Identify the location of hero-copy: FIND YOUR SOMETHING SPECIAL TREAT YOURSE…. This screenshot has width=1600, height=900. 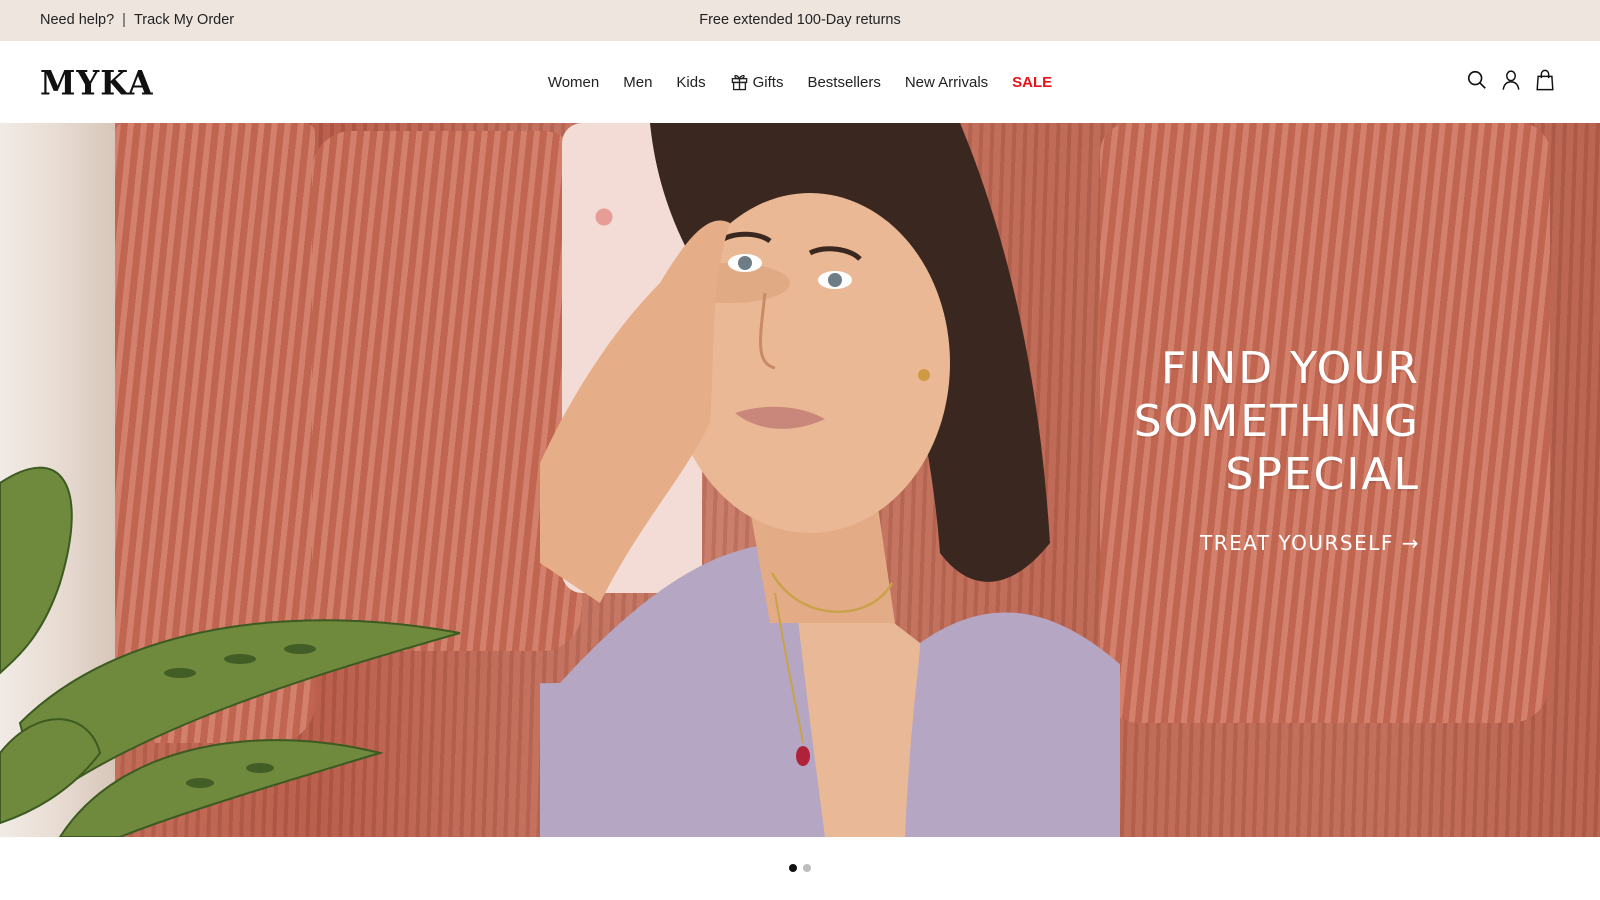
(1277, 448).